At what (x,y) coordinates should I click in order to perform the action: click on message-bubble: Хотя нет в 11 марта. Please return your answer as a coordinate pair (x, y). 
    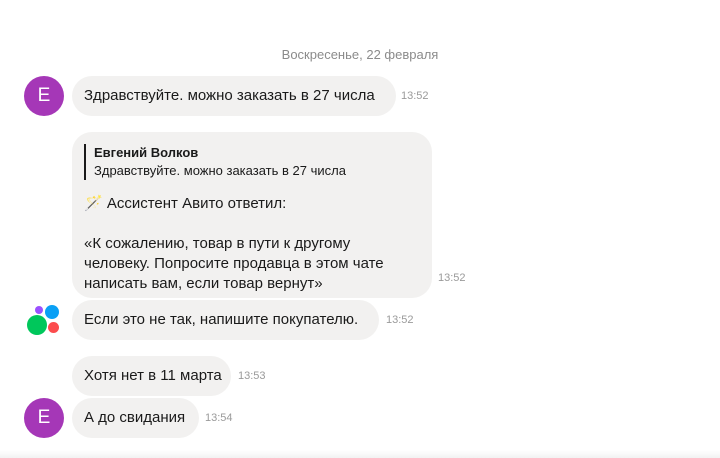
    Looking at the image, I should click on (151, 376).